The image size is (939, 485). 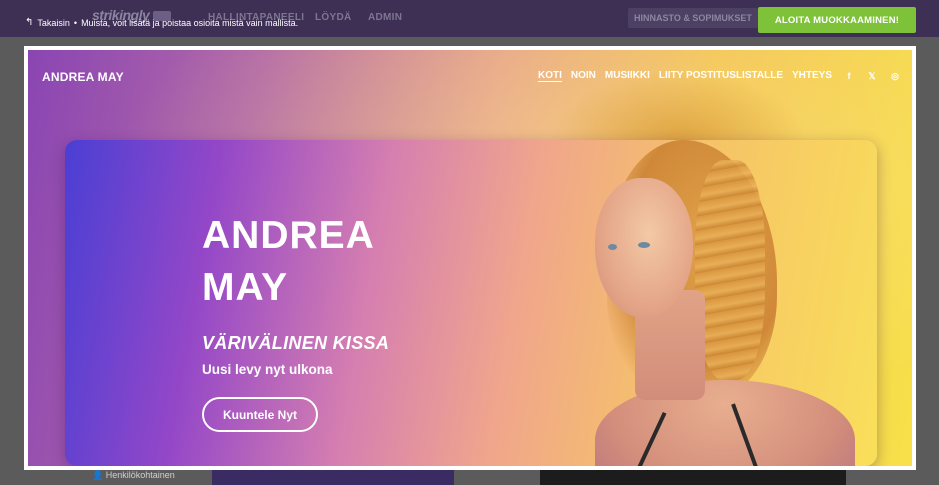 What do you see at coordinates (260, 414) in the screenshot?
I see `listen-now-button: Kuuntele Nyt` at bounding box center [260, 414].